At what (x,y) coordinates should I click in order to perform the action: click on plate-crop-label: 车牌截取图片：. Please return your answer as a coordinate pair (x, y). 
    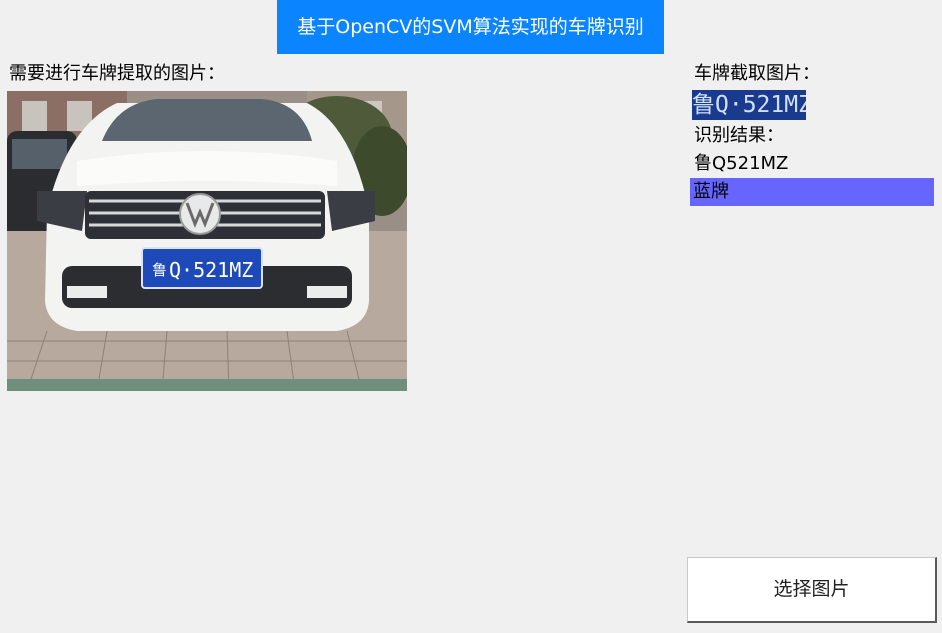
    Looking at the image, I should click on (757, 73).